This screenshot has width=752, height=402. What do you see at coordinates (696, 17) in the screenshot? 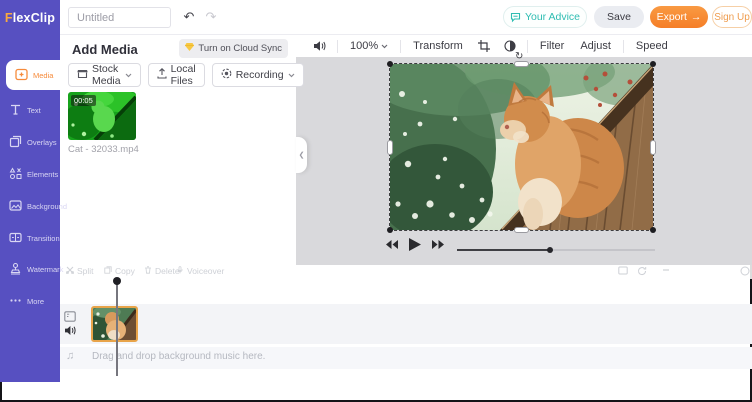
I see `arrow-right-icon: →` at bounding box center [696, 17].